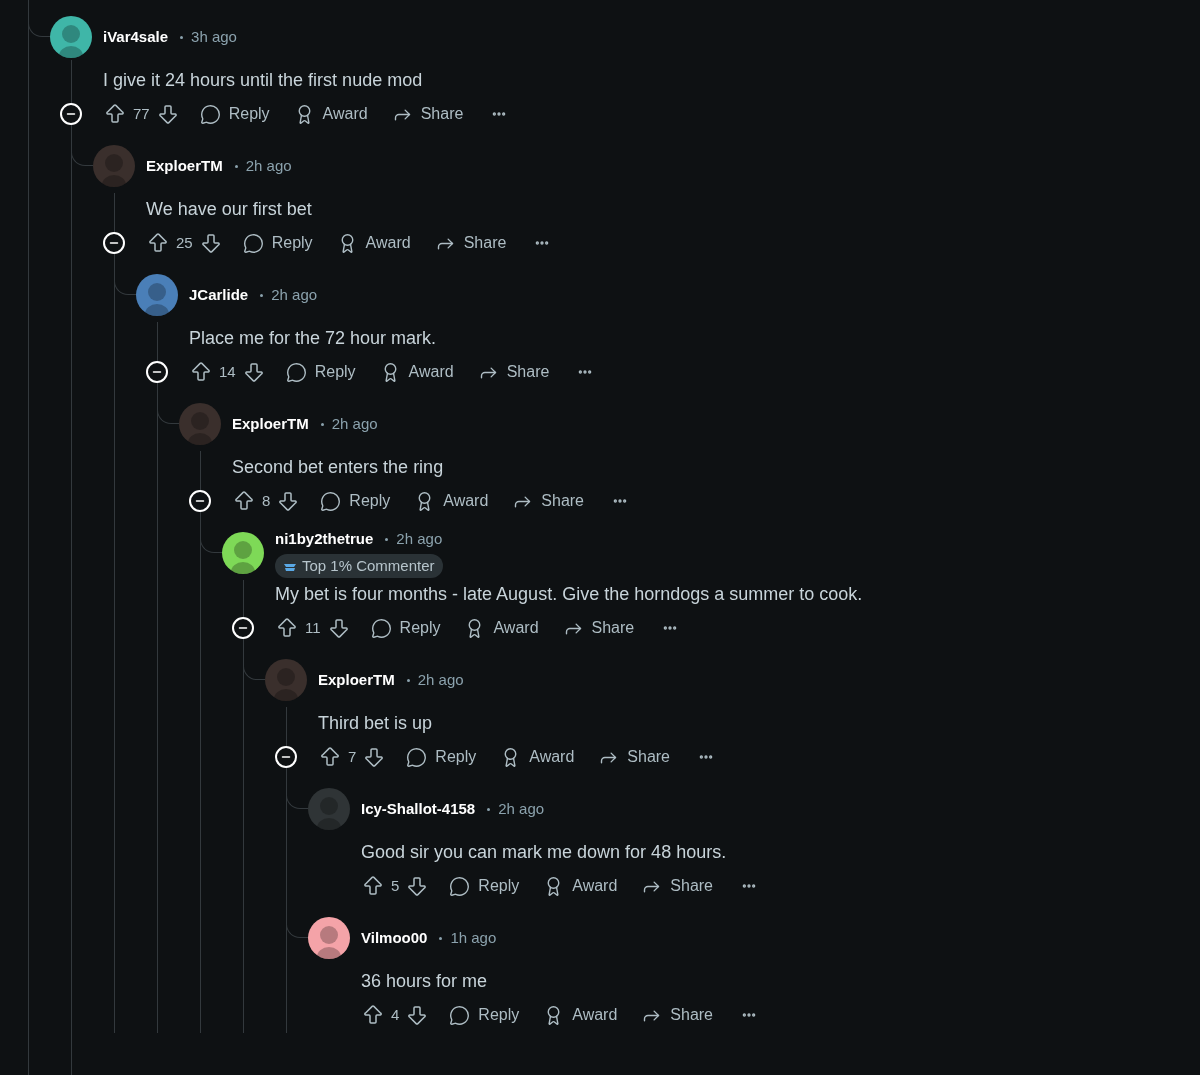 The width and height of the screenshot is (1200, 1075). Describe the element at coordinates (141, 113) in the screenshot. I see `vote-count: 77` at that location.